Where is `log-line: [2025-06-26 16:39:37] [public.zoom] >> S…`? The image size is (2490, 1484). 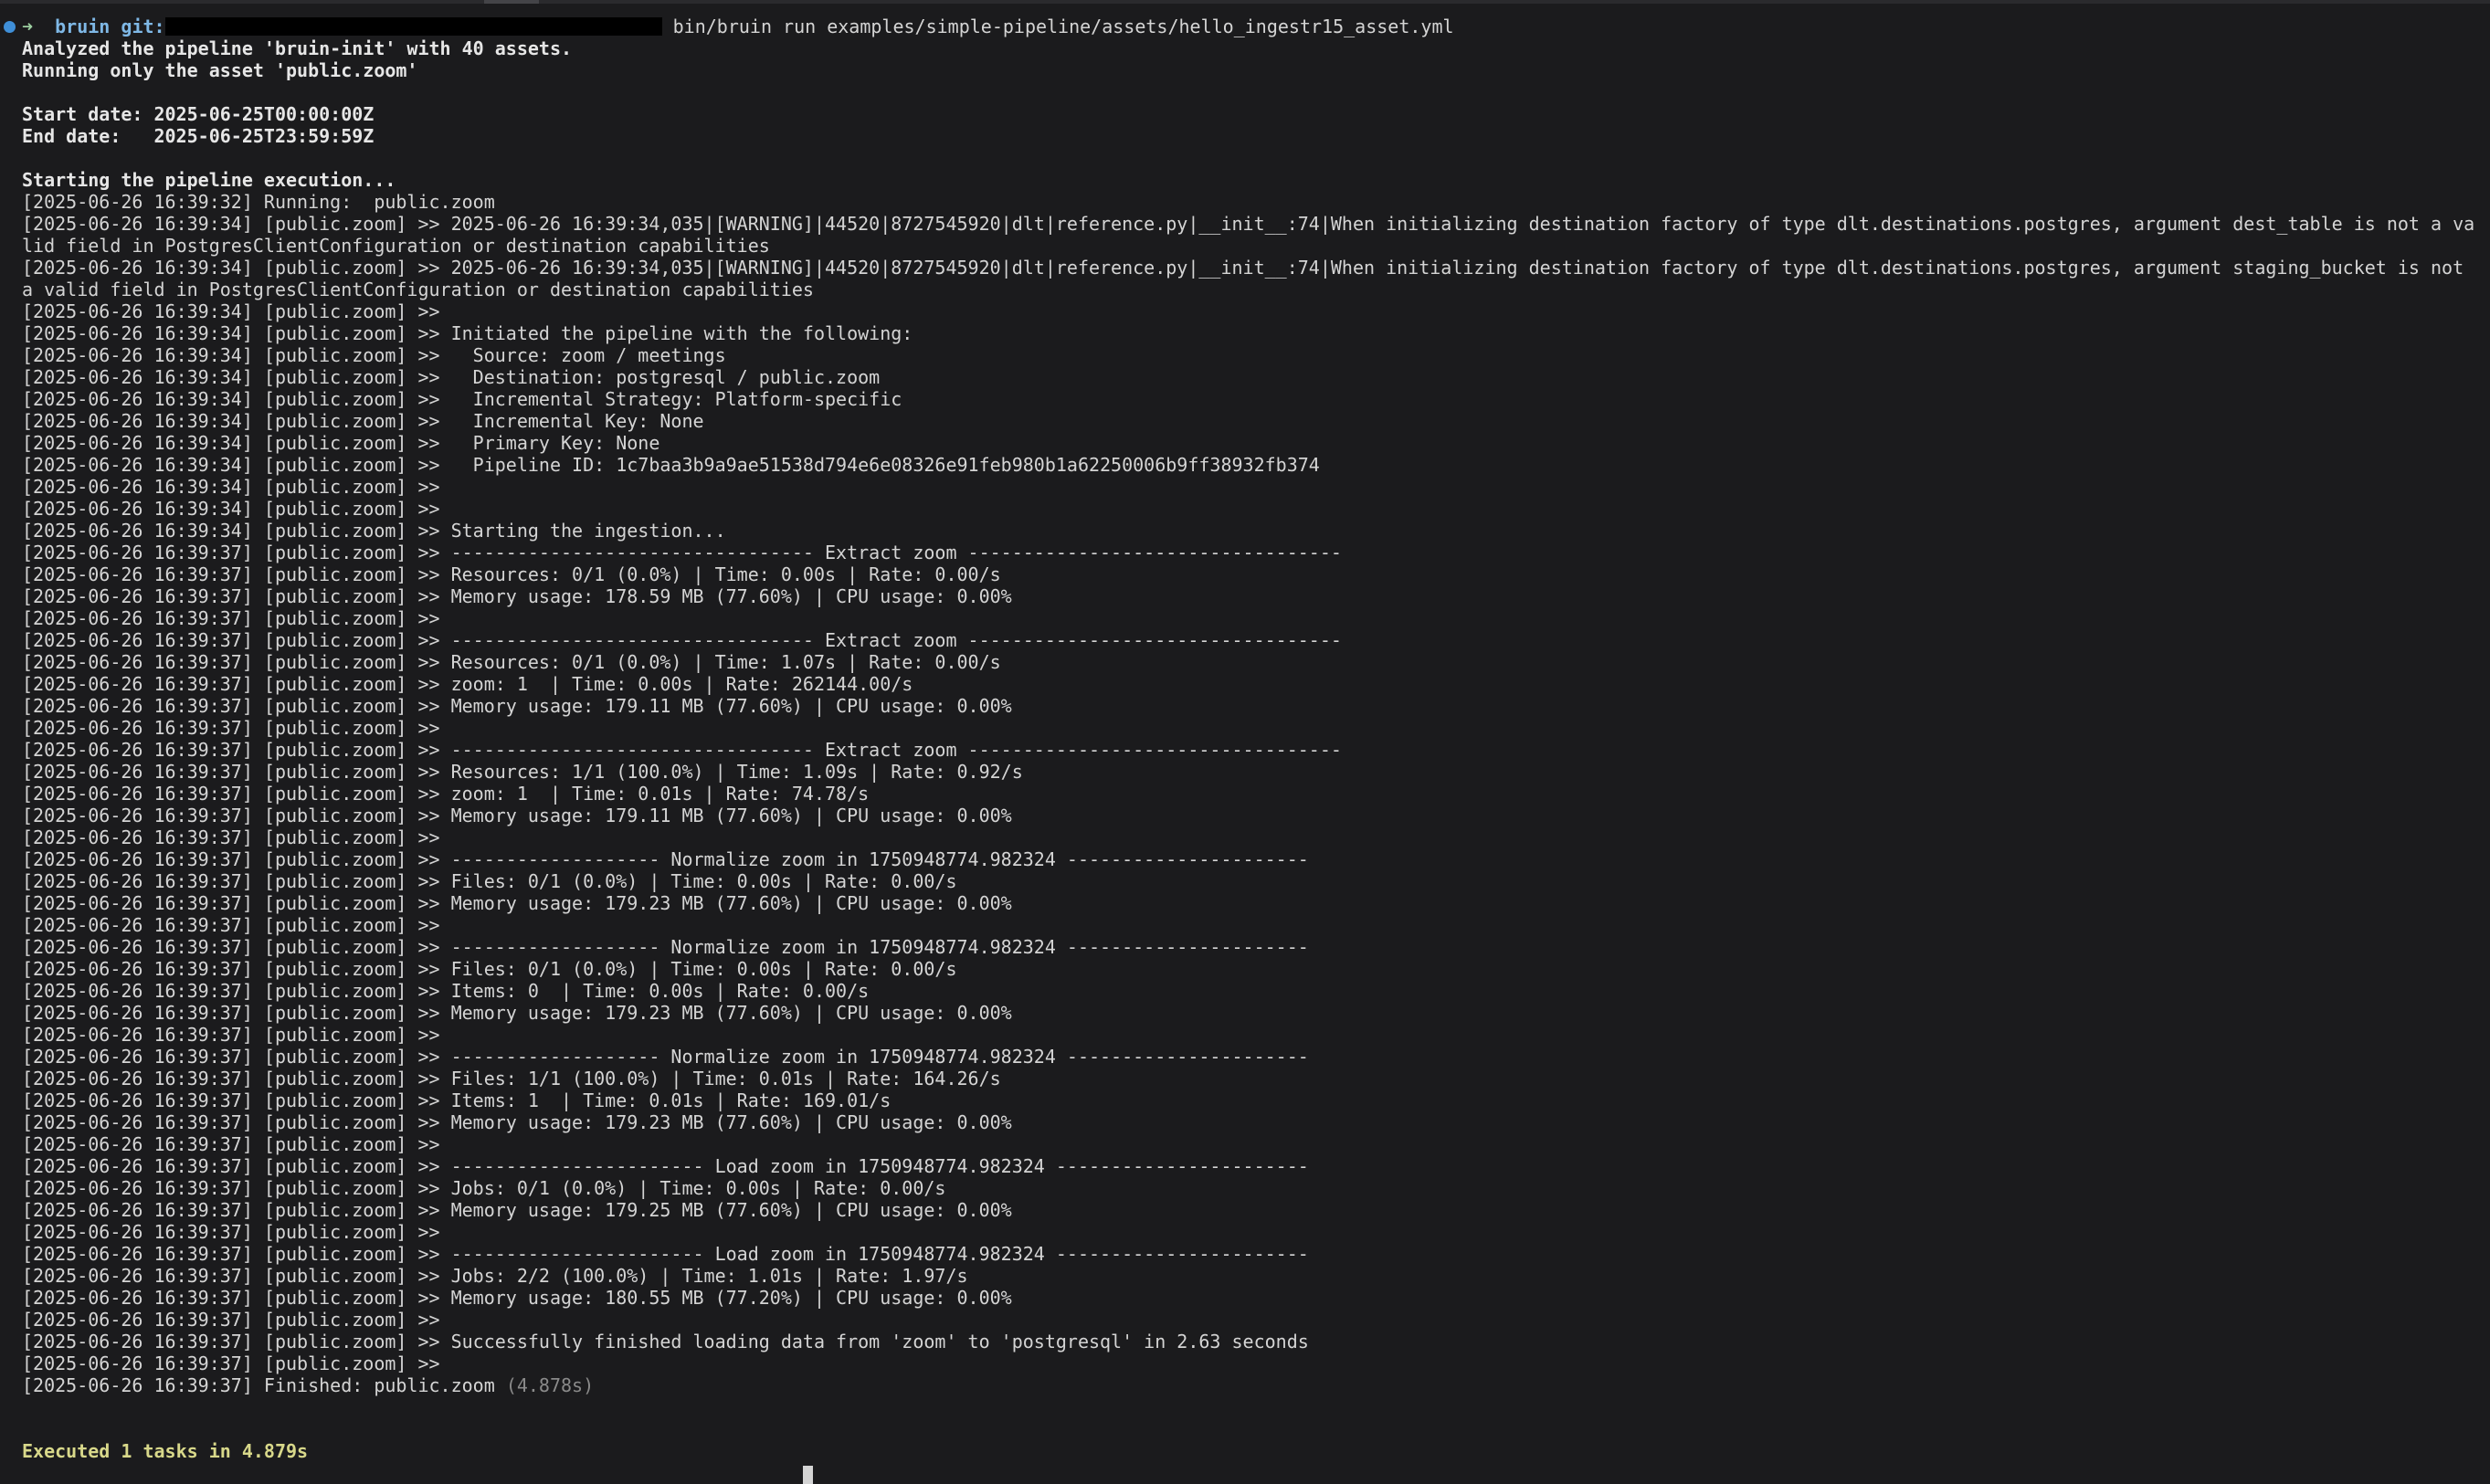
log-line: [2025-06-26 16:39:37] [public.zoom] >> S… is located at coordinates (665, 1341).